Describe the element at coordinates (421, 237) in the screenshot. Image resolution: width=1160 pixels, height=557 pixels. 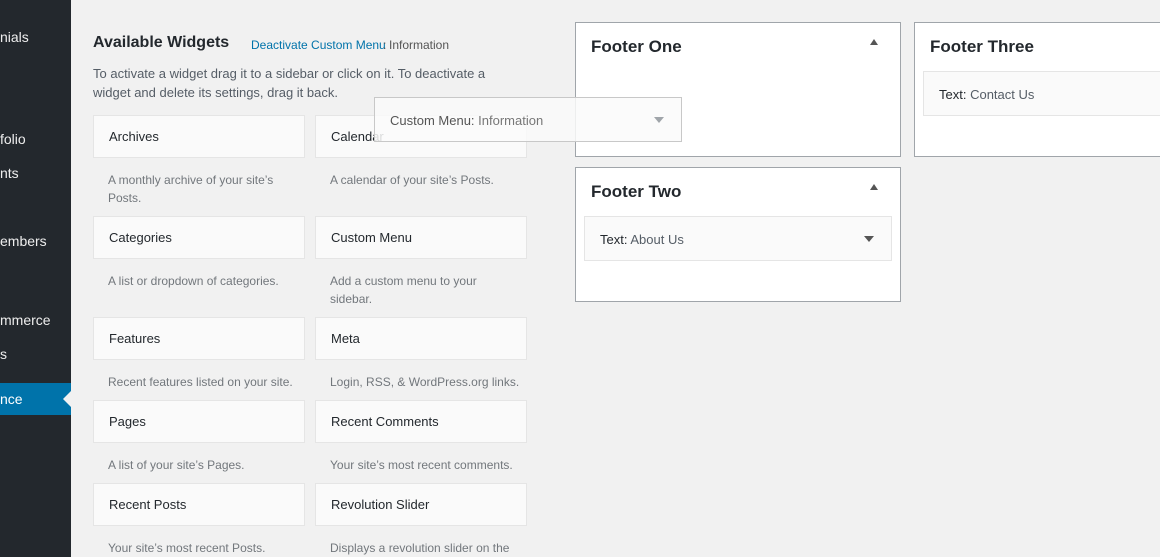
I see `widget-custom-menu: Custom Menu` at that location.